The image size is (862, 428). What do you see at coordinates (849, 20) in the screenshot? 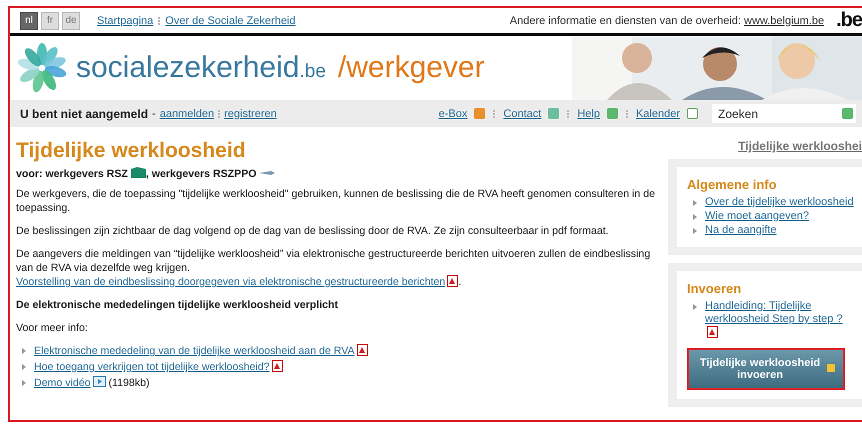
I see `be-logo: .be` at bounding box center [849, 20].